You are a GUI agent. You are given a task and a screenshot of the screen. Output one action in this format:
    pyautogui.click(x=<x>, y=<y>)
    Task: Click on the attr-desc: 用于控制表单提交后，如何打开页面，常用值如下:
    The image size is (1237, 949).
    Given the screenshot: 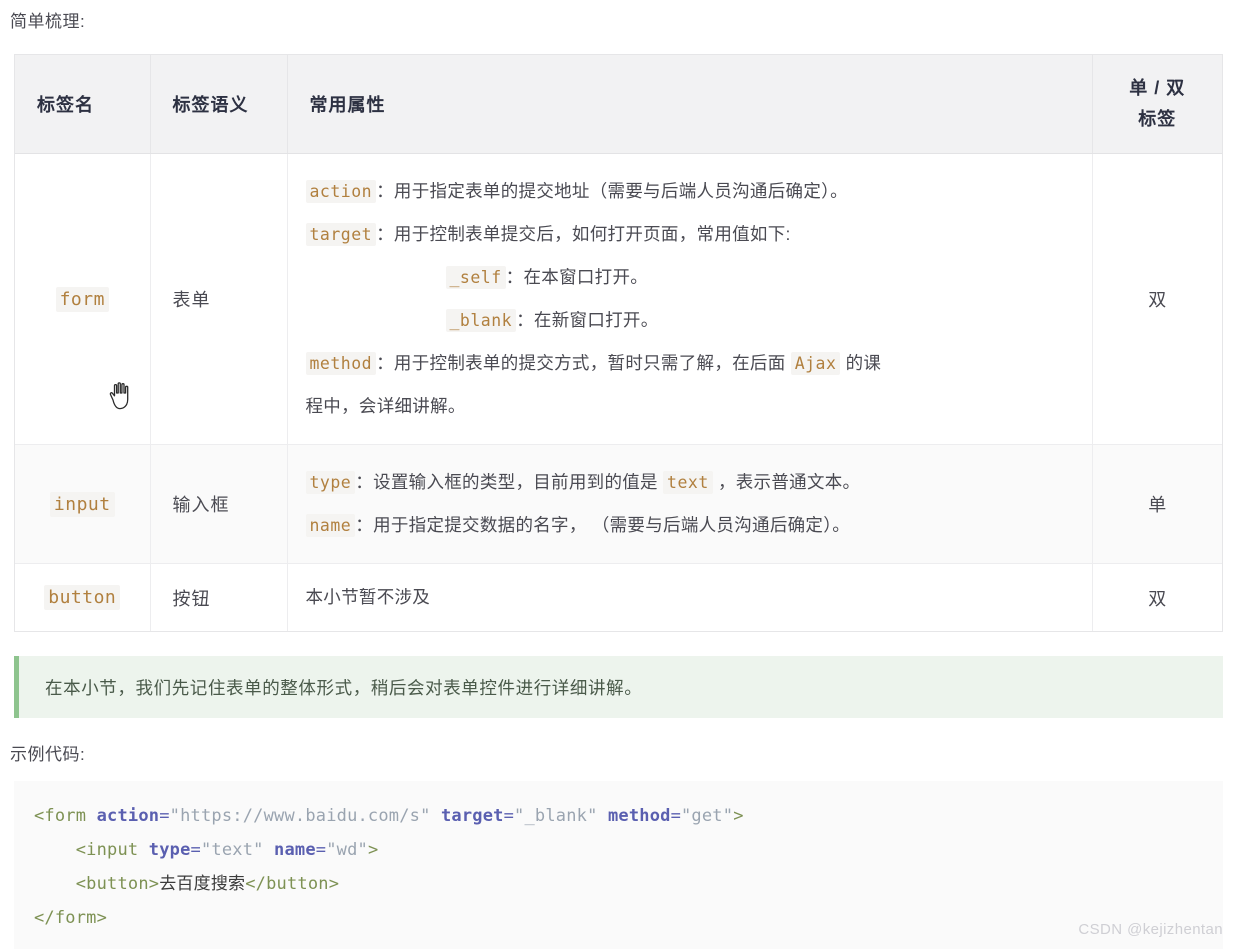 What is the action you would take?
    pyautogui.click(x=592, y=234)
    